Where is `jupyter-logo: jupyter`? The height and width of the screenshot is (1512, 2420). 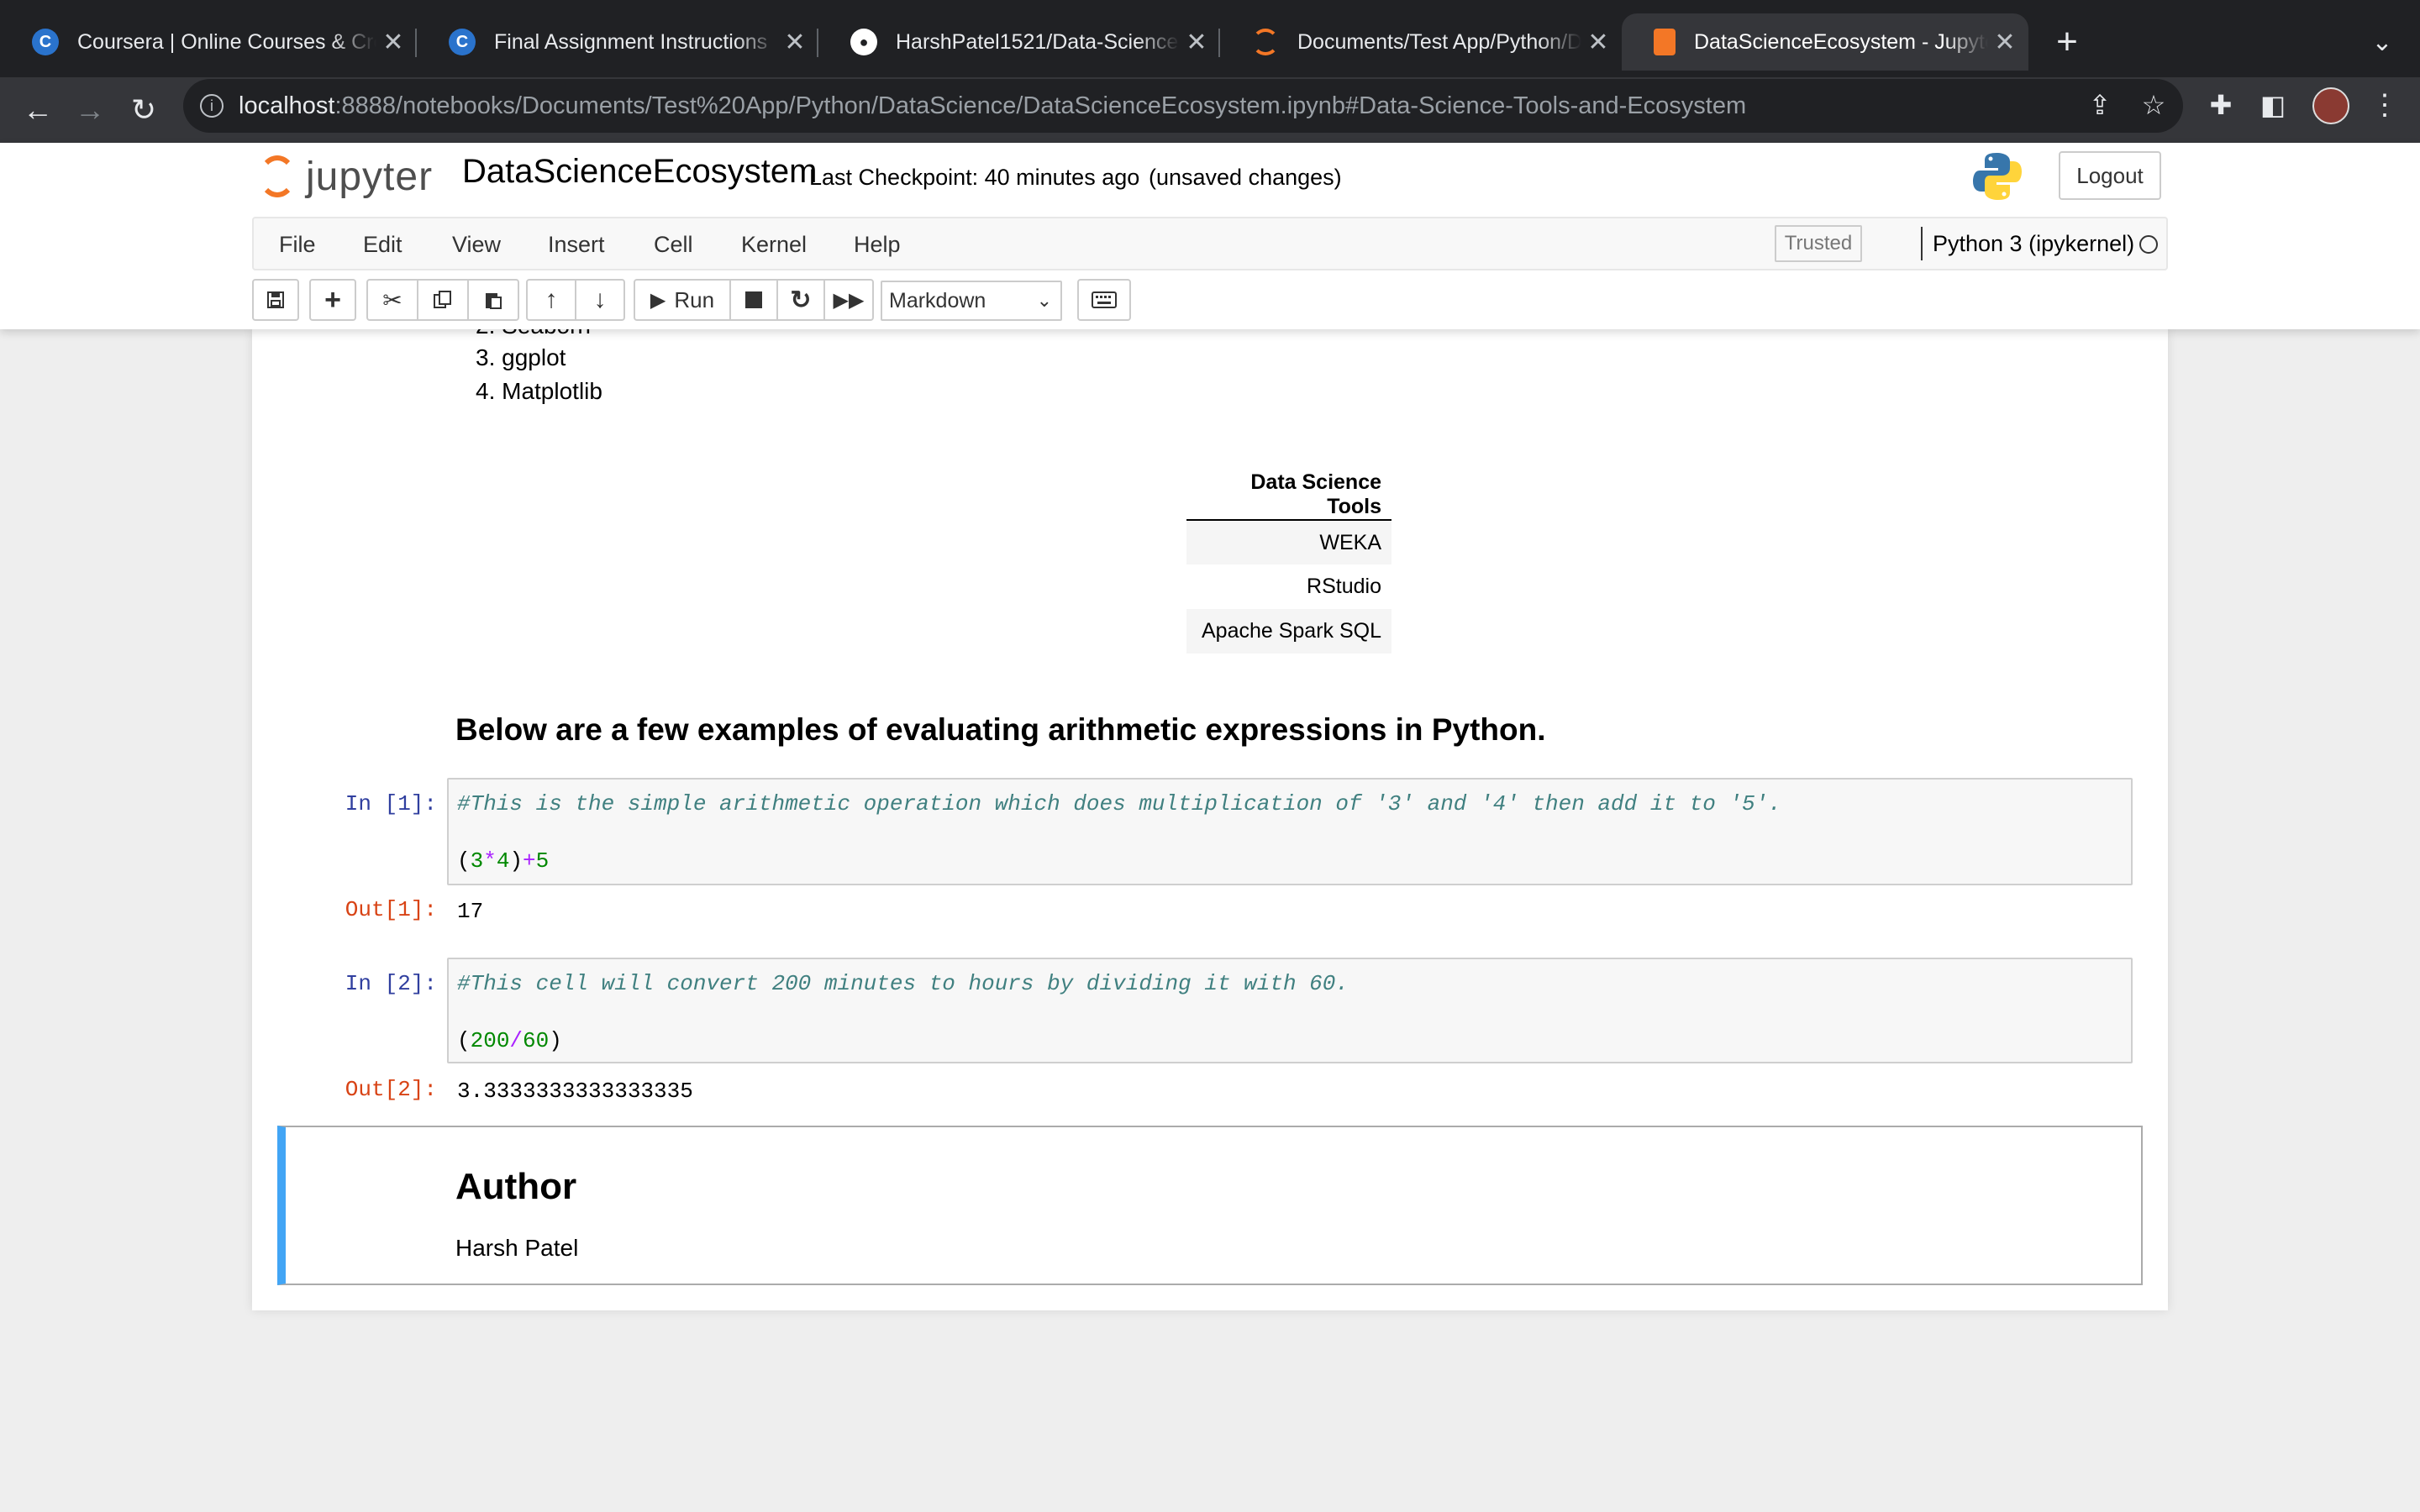
jupyter-logo: jupyter is located at coordinates (346, 176).